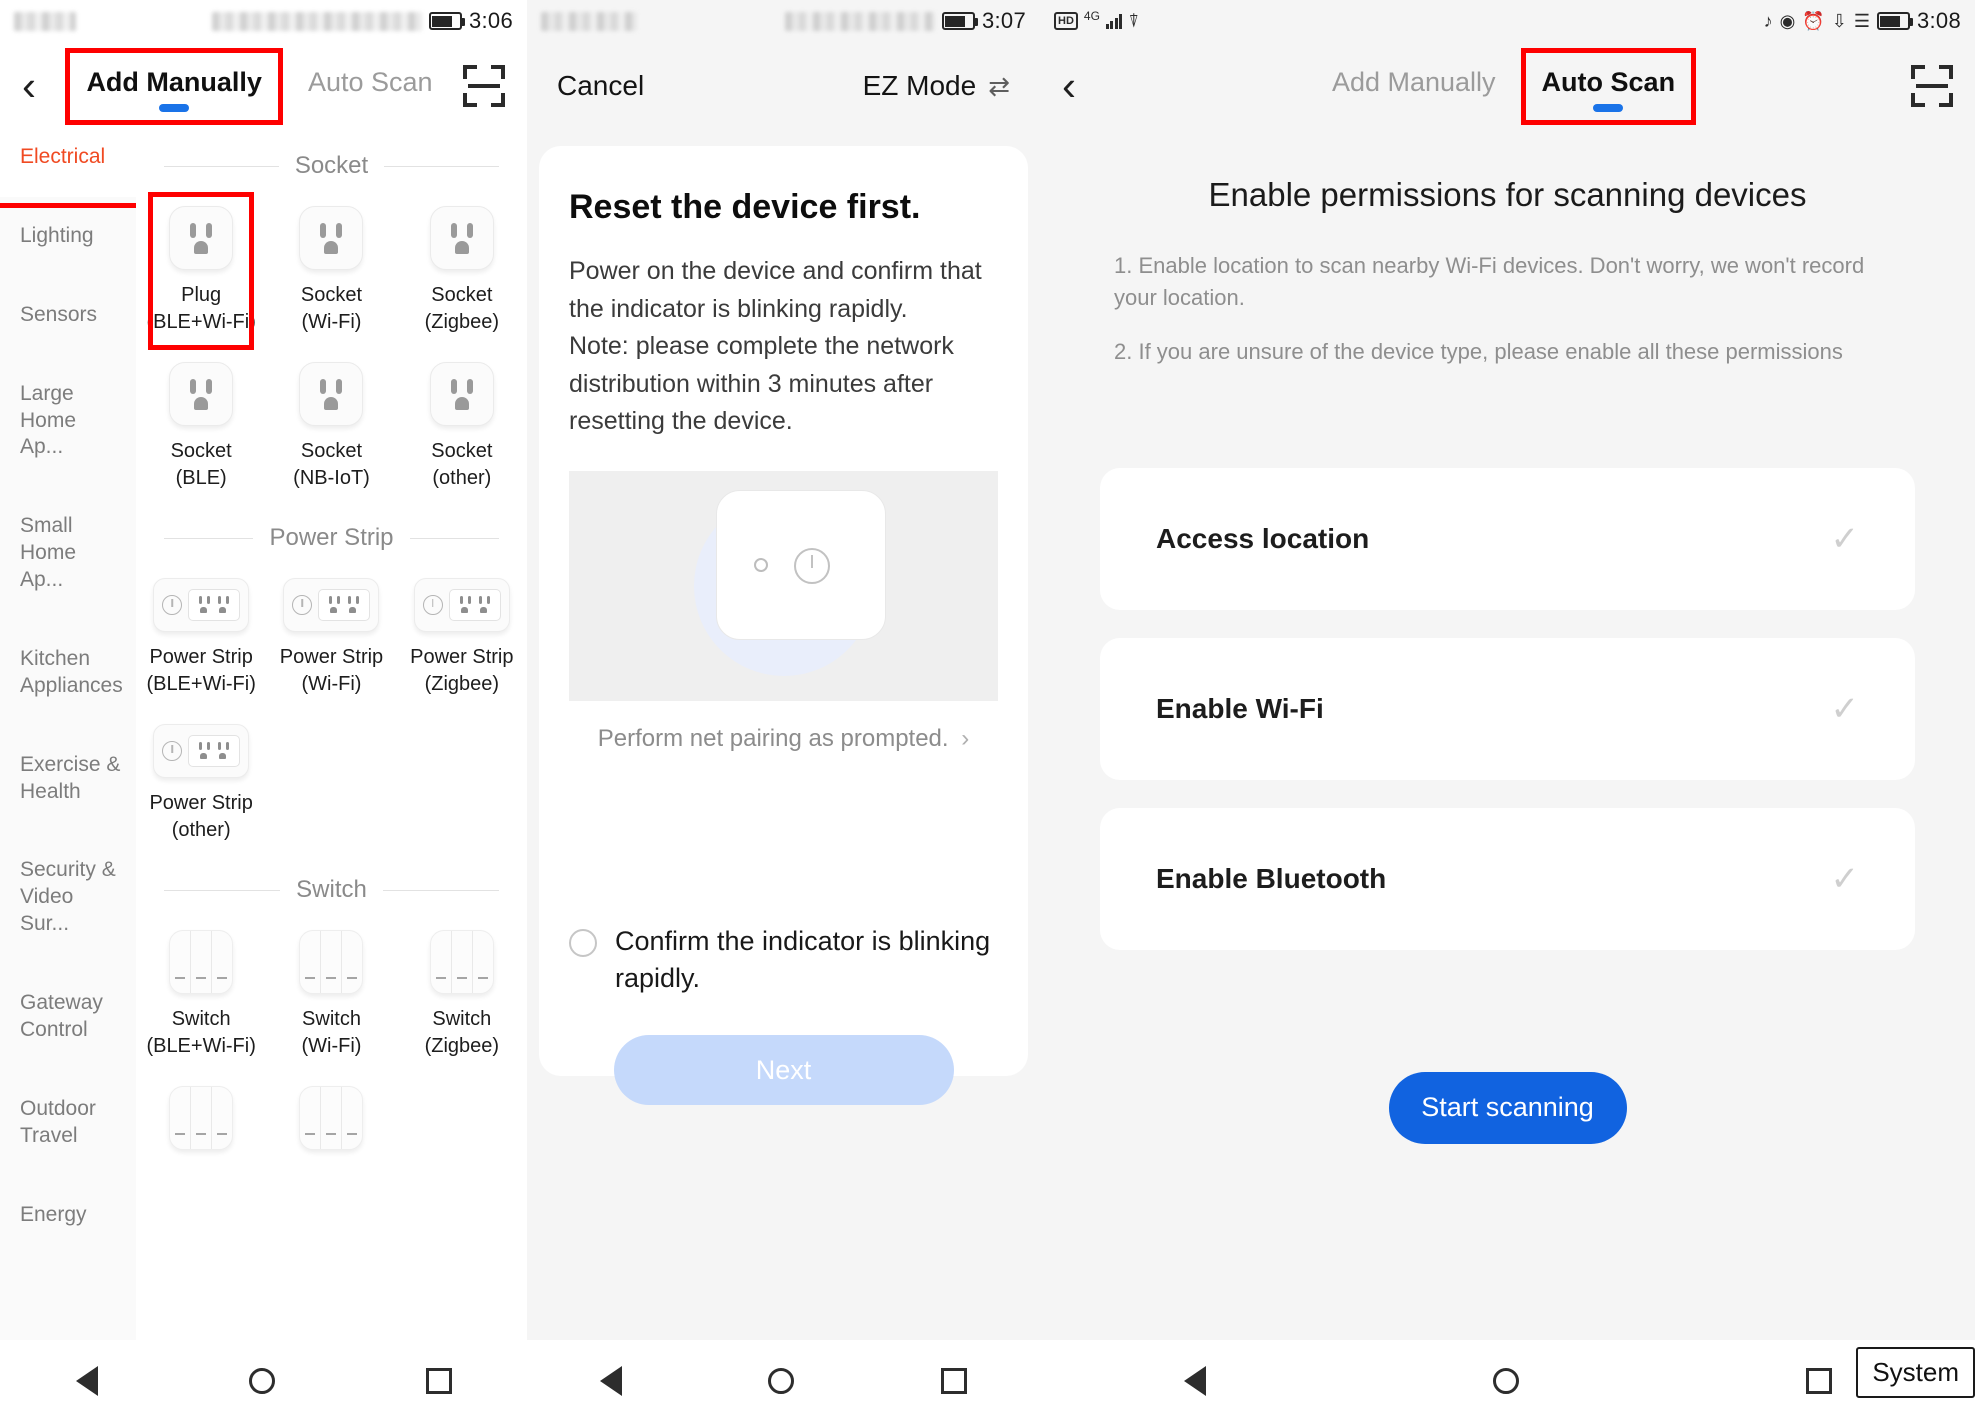 This screenshot has height=1422, width=1975. What do you see at coordinates (370, 81) in the screenshot?
I see `tab-auto-scan-label: Auto Scan` at bounding box center [370, 81].